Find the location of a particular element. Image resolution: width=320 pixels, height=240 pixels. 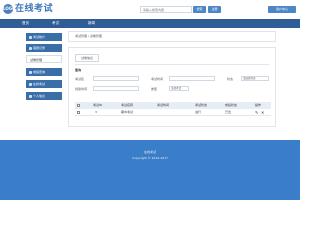

exam-time-label: 考试时间 is located at coordinates (157, 79).